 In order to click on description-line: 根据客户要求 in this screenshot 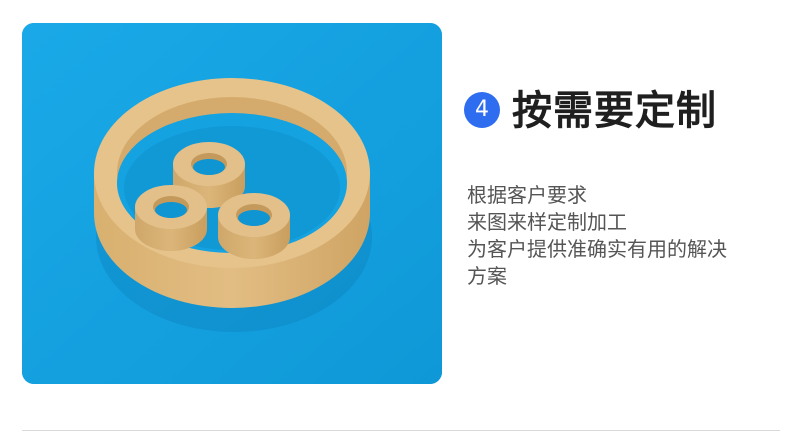, I will do `click(527, 195)`.